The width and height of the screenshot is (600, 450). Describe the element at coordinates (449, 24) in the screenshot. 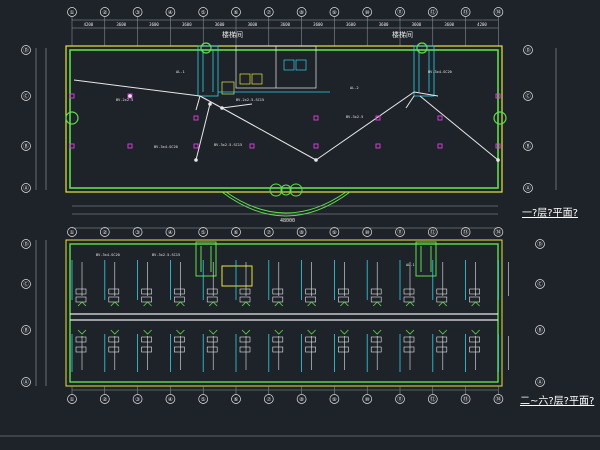

I see `plan1-dim-12: 3600` at that location.